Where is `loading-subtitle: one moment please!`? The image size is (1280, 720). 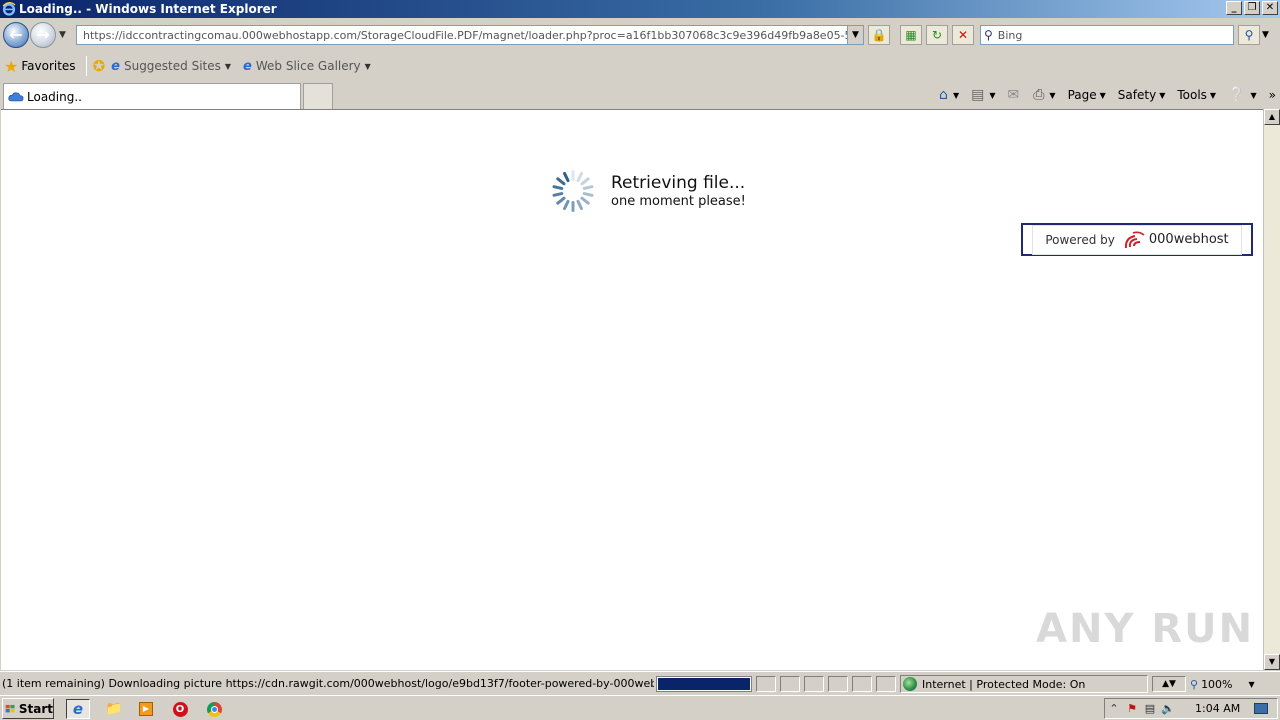
loading-subtitle: one moment please! is located at coordinates (678, 201).